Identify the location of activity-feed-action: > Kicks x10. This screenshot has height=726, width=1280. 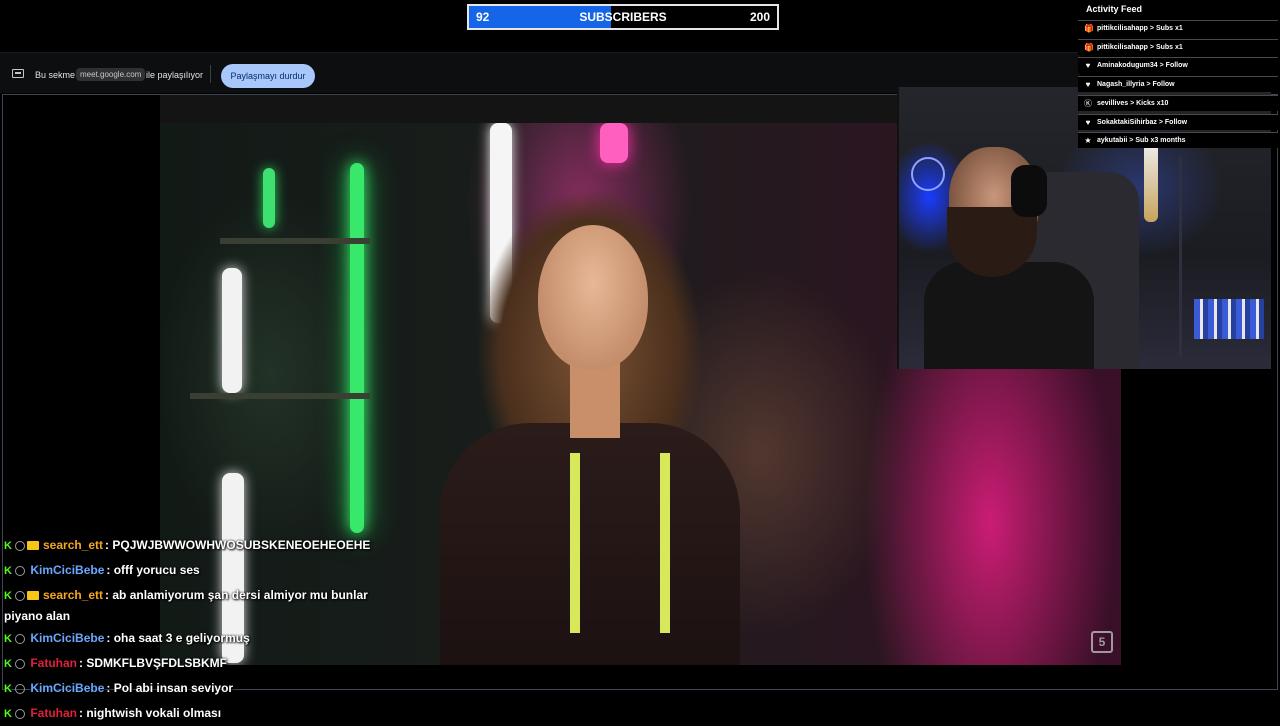
(1148, 103).